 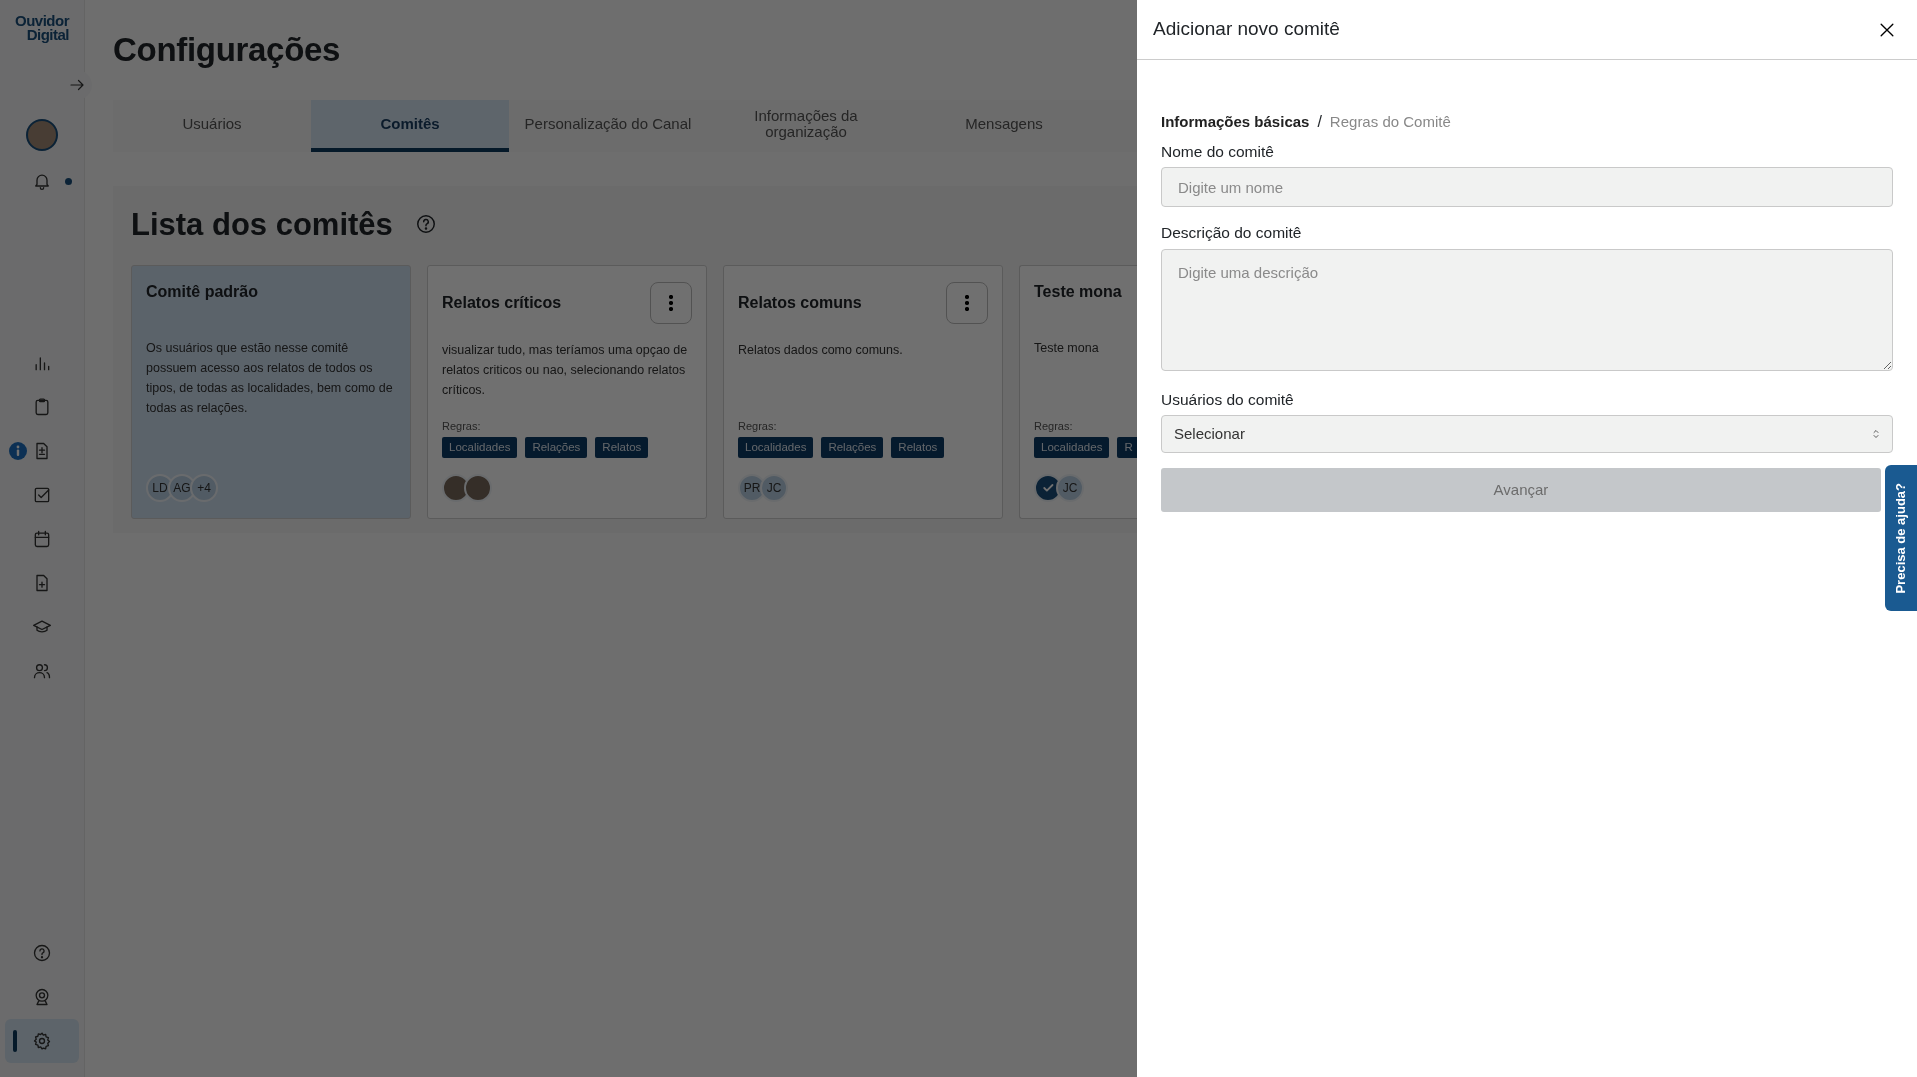 I want to click on settings-icon, so click(x=42, y=1041).